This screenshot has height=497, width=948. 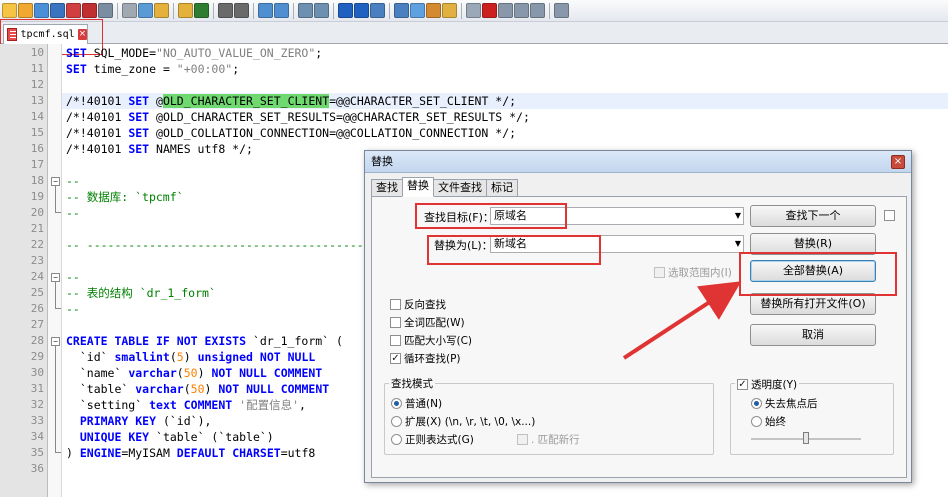 I want to click on find-next-button: 查找下一个, so click(x=813, y=216).